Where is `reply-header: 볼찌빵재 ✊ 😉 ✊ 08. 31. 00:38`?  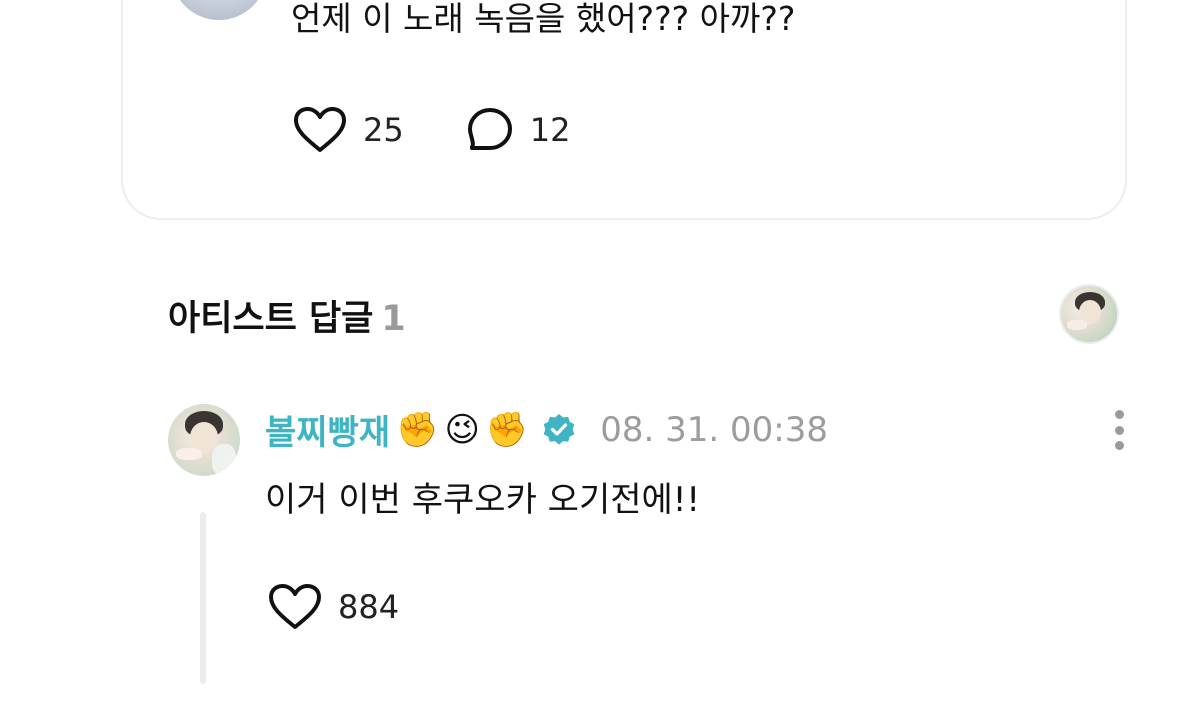 reply-header: 볼찌빵재 ✊ 😉 ✊ 08. 31. 00:38 is located at coordinates (546, 429).